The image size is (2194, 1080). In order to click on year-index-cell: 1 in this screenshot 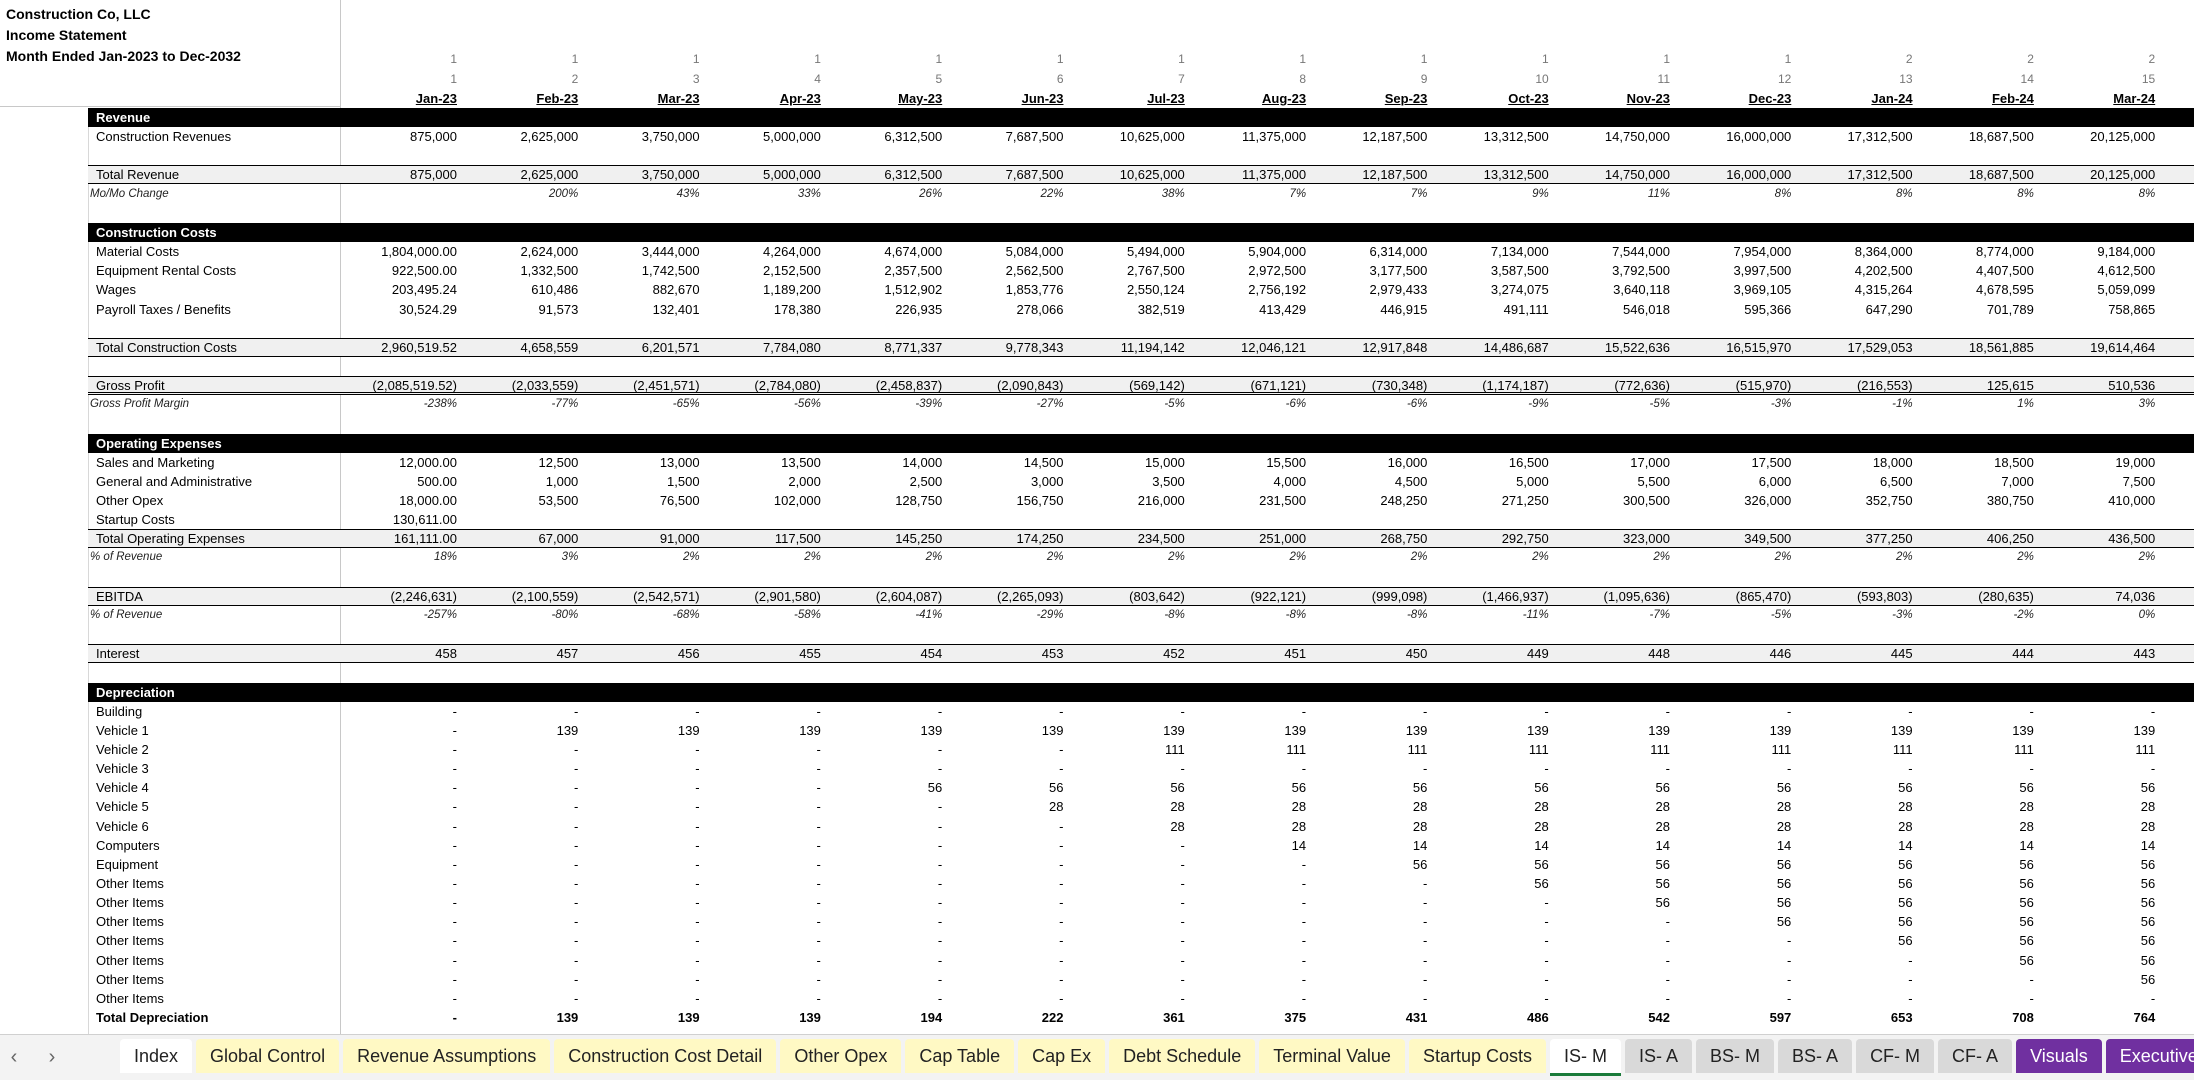, I will do `click(1248, 59)`.